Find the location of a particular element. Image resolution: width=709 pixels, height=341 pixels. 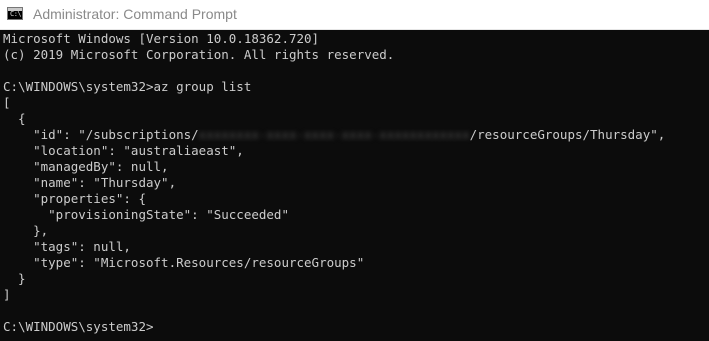

json-provisioning-state-line: "provisioningState": "Succeeded" is located at coordinates (146, 214).